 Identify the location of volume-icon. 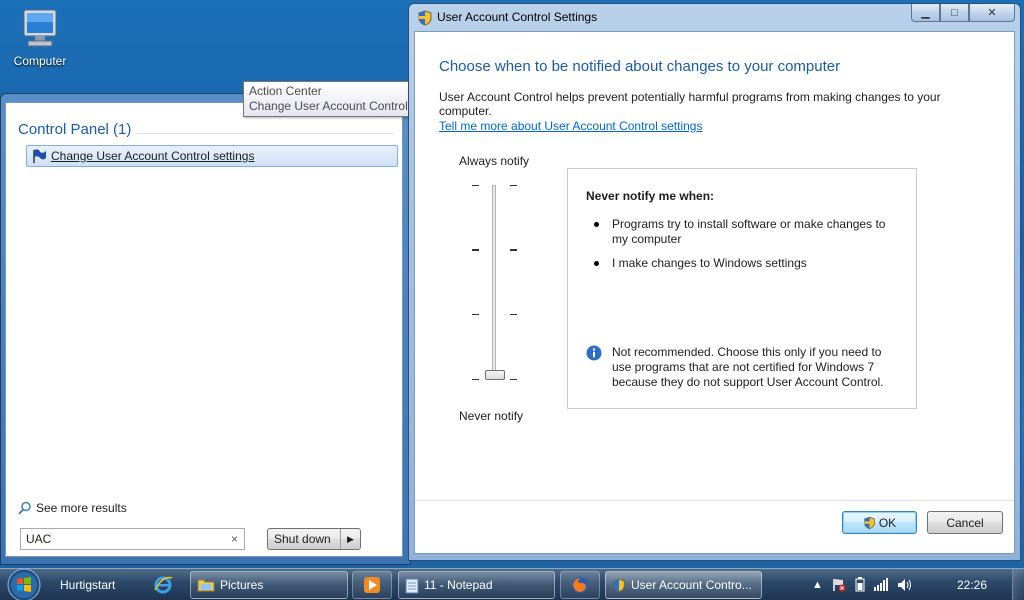
(905, 585).